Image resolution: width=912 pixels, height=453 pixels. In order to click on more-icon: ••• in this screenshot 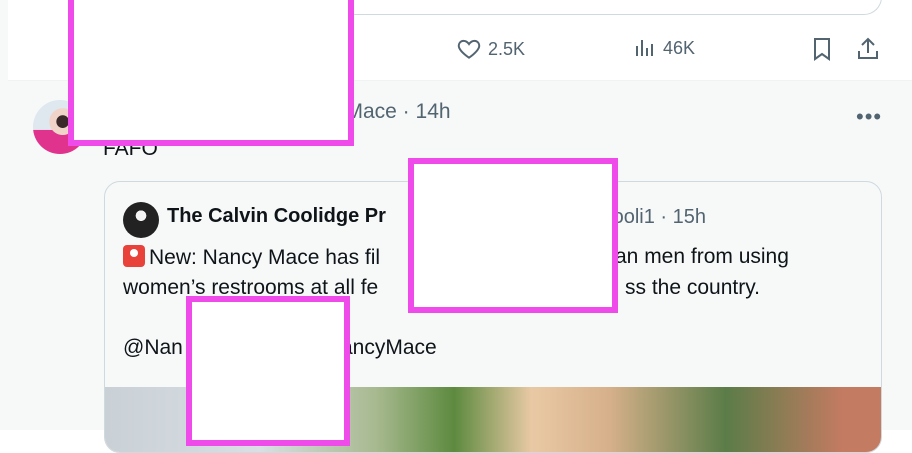, I will do `click(869, 117)`.